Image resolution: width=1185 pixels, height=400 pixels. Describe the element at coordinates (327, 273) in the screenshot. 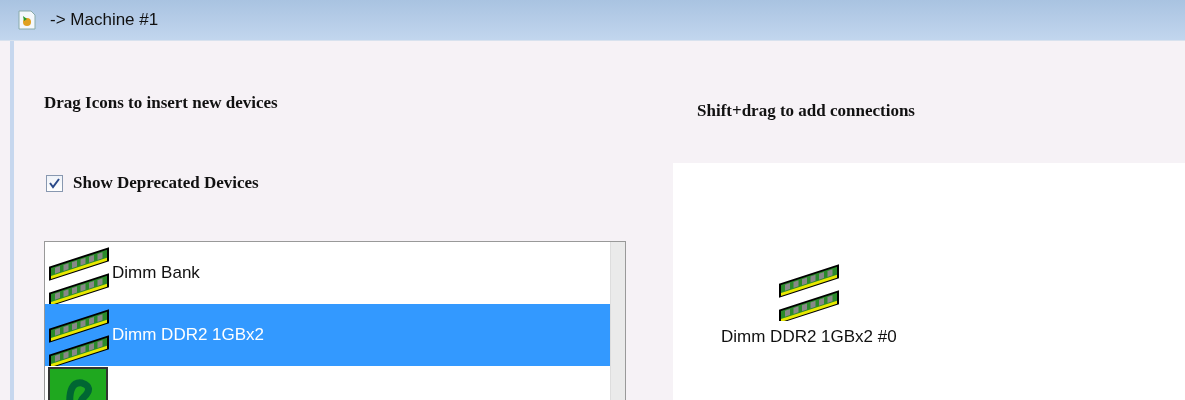

I see `device-list-item: Dimm Bank` at that location.